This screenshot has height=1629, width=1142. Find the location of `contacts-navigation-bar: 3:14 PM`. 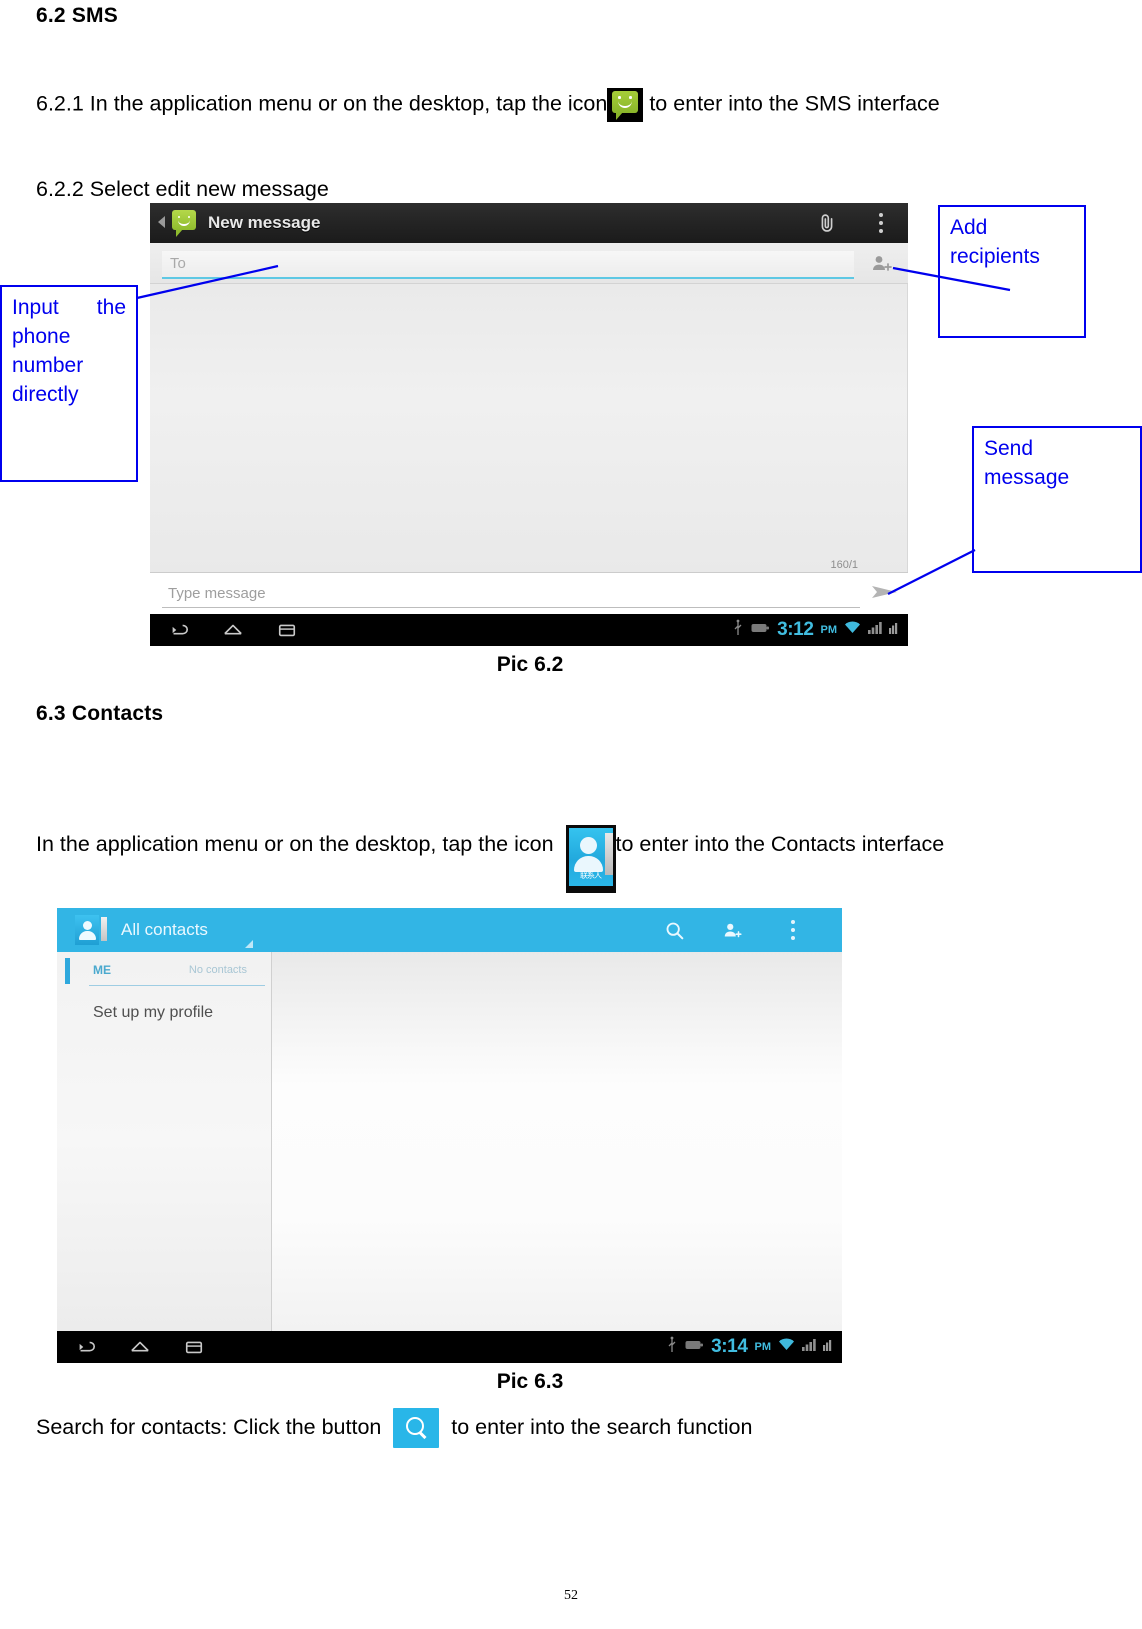

contacts-navigation-bar: 3:14 PM is located at coordinates (449, 1347).